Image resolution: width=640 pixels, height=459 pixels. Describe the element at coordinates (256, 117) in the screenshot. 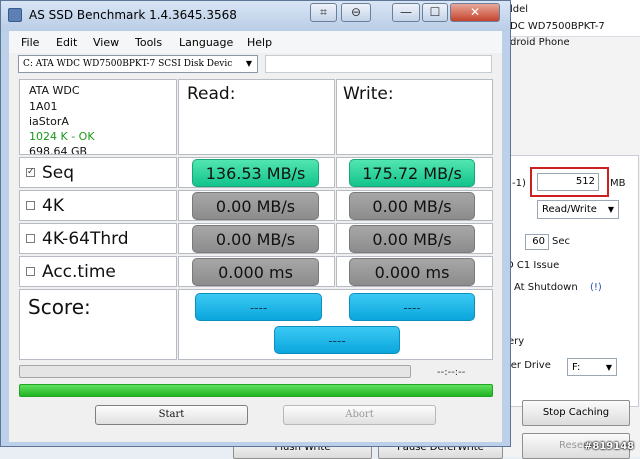

I see `read-header-cell: Read:` at that location.